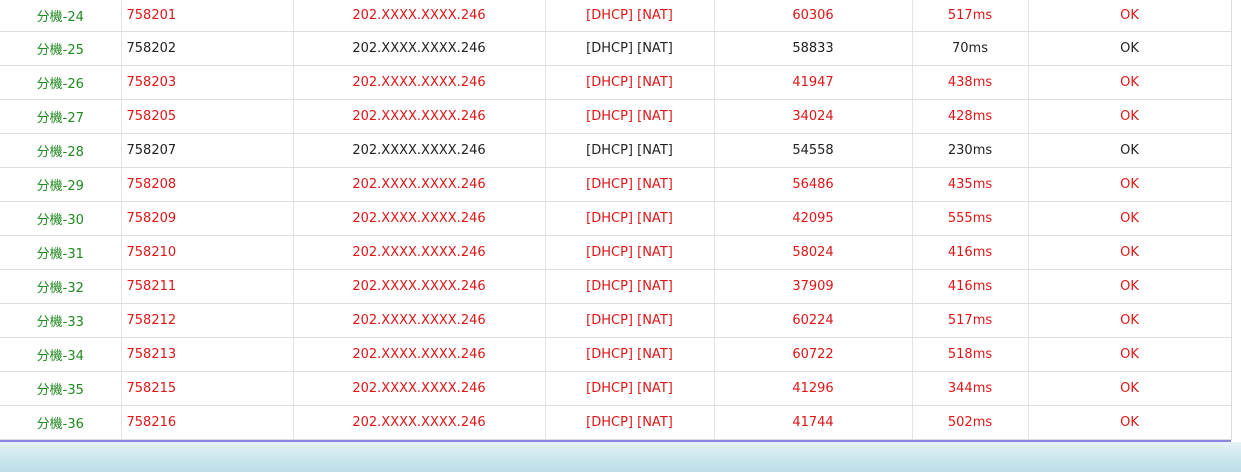 Image resolution: width=1241 pixels, height=472 pixels. Describe the element at coordinates (970, 150) in the screenshot. I see `latency: 230ms` at that location.